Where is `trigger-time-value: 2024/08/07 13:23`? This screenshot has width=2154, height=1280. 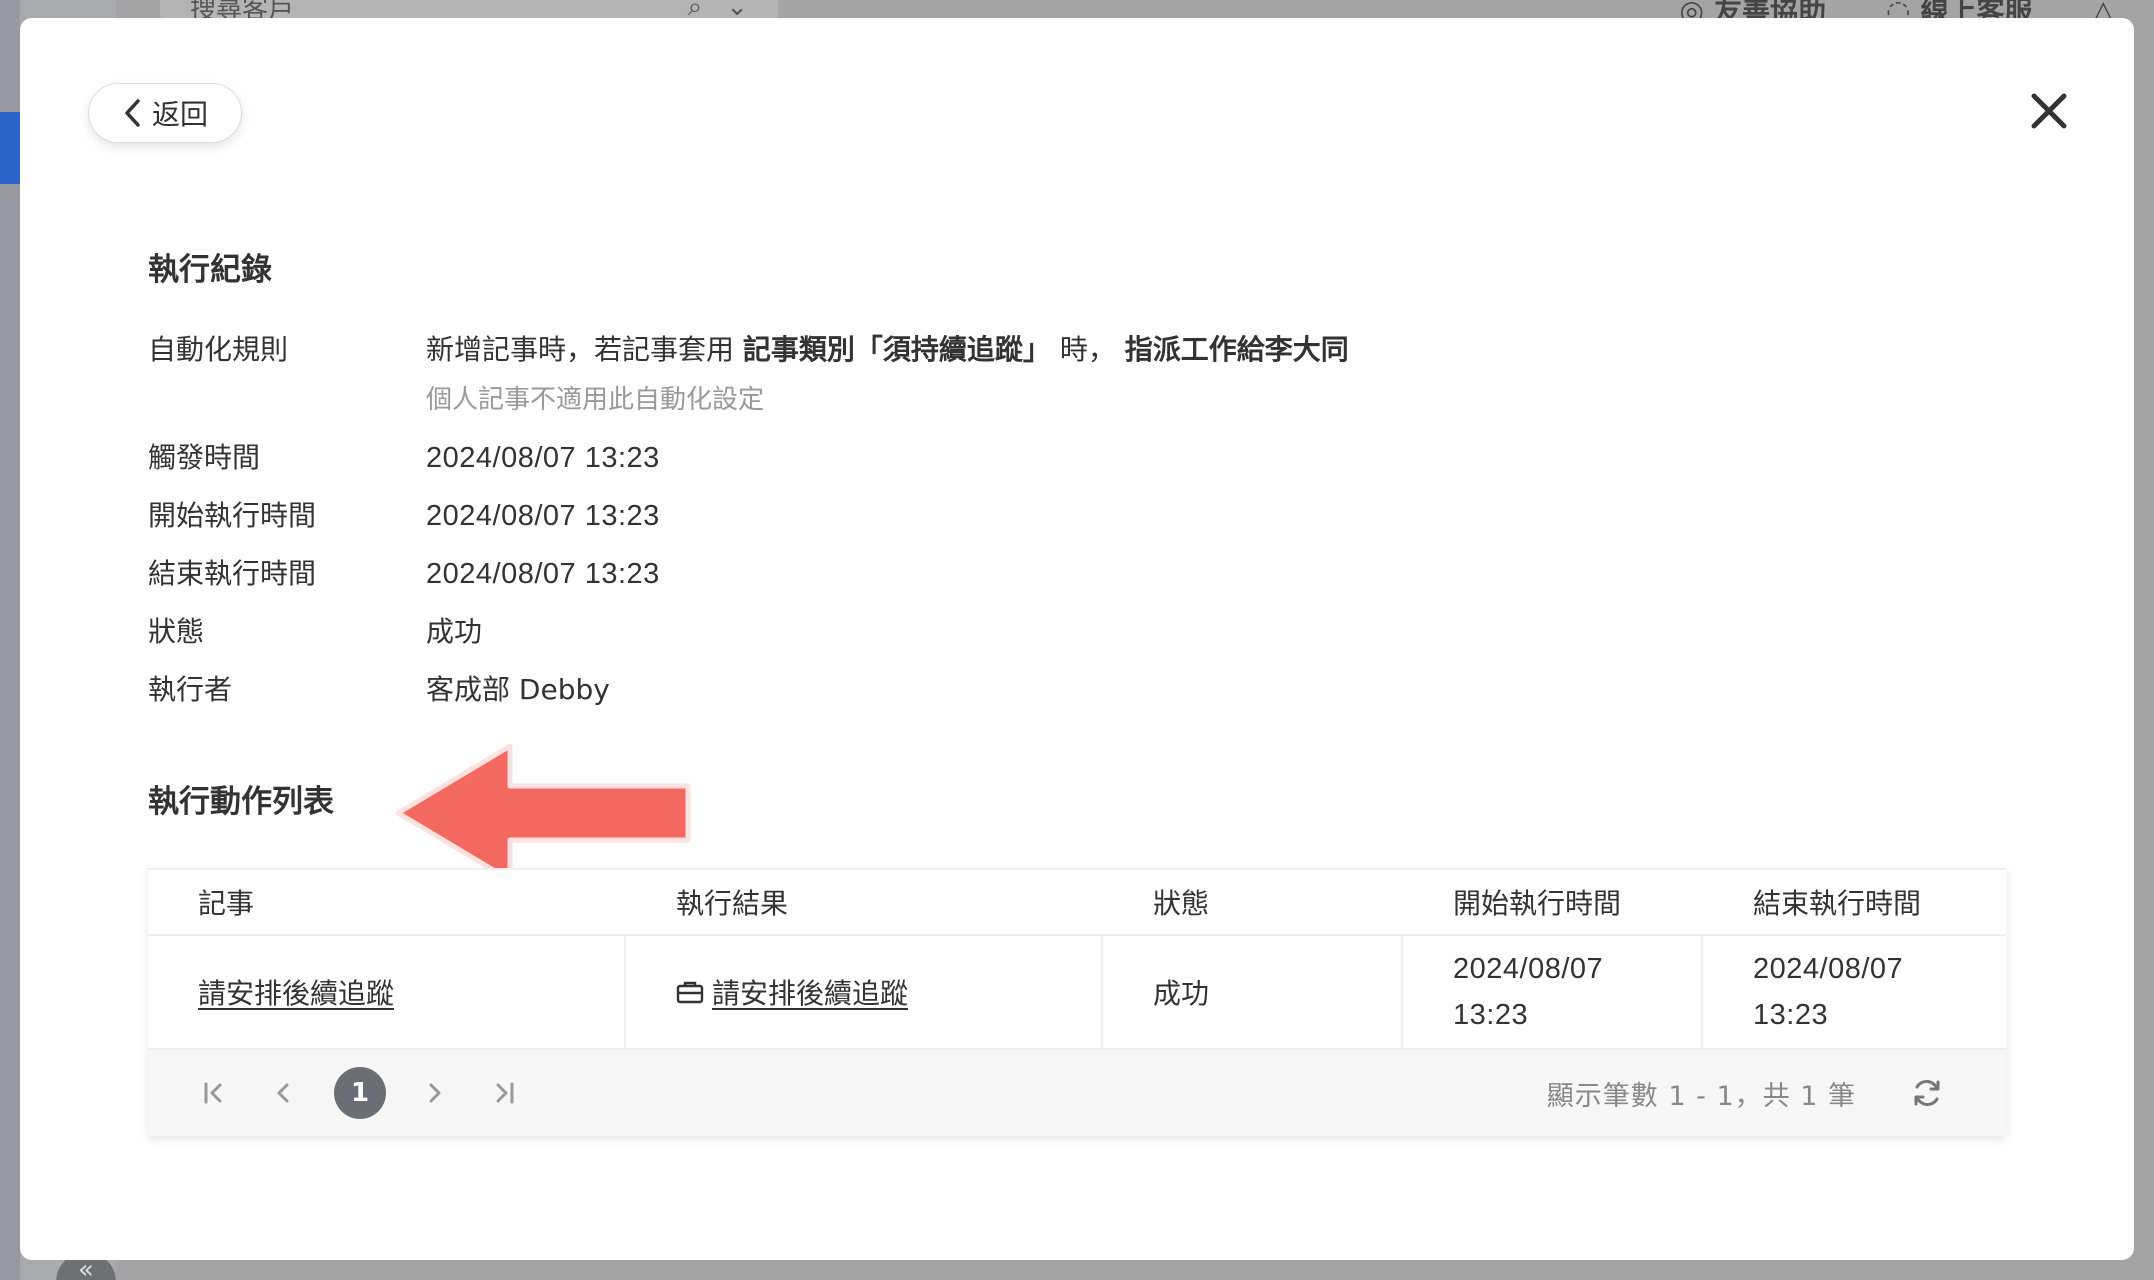 trigger-time-value: 2024/08/07 13:23 is located at coordinates (543, 458).